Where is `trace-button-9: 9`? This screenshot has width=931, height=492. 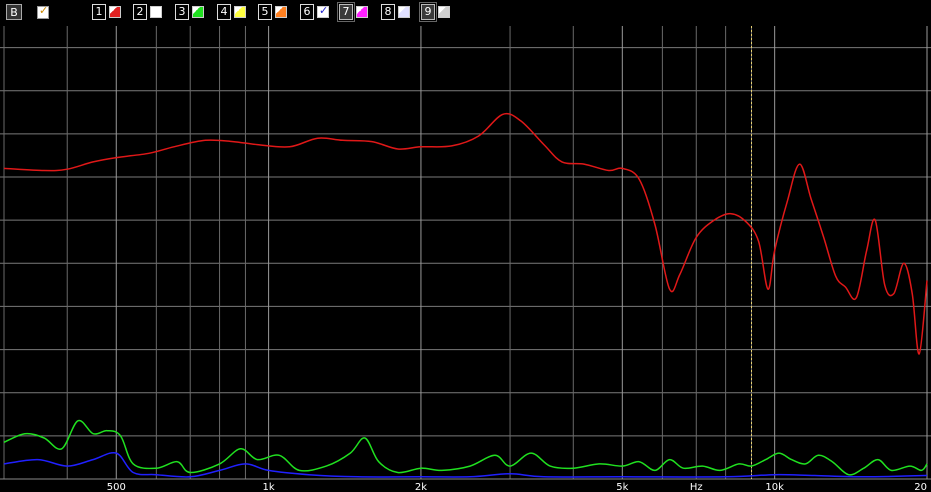
trace-button-9: 9 is located at coordinates (434, 12).